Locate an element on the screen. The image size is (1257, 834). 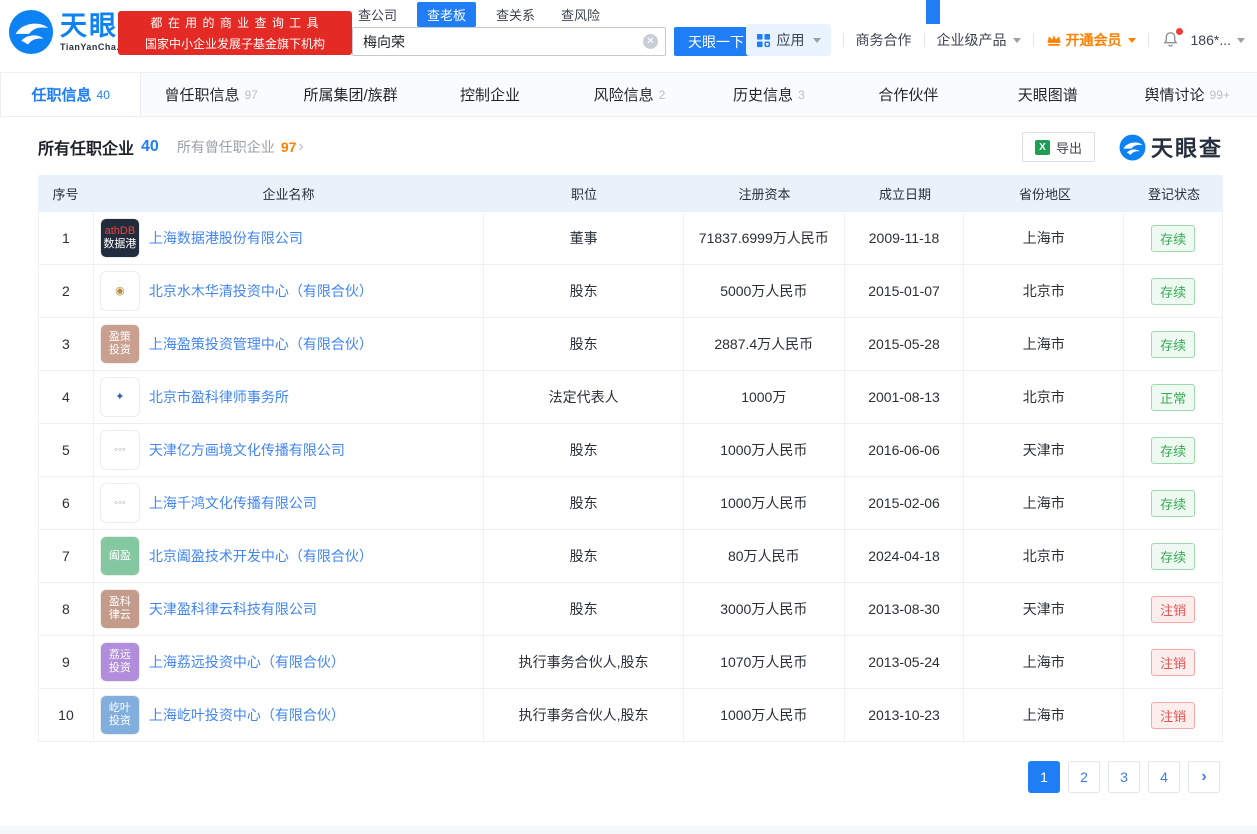
row-number: 2 is located at coordinates (66, 291).